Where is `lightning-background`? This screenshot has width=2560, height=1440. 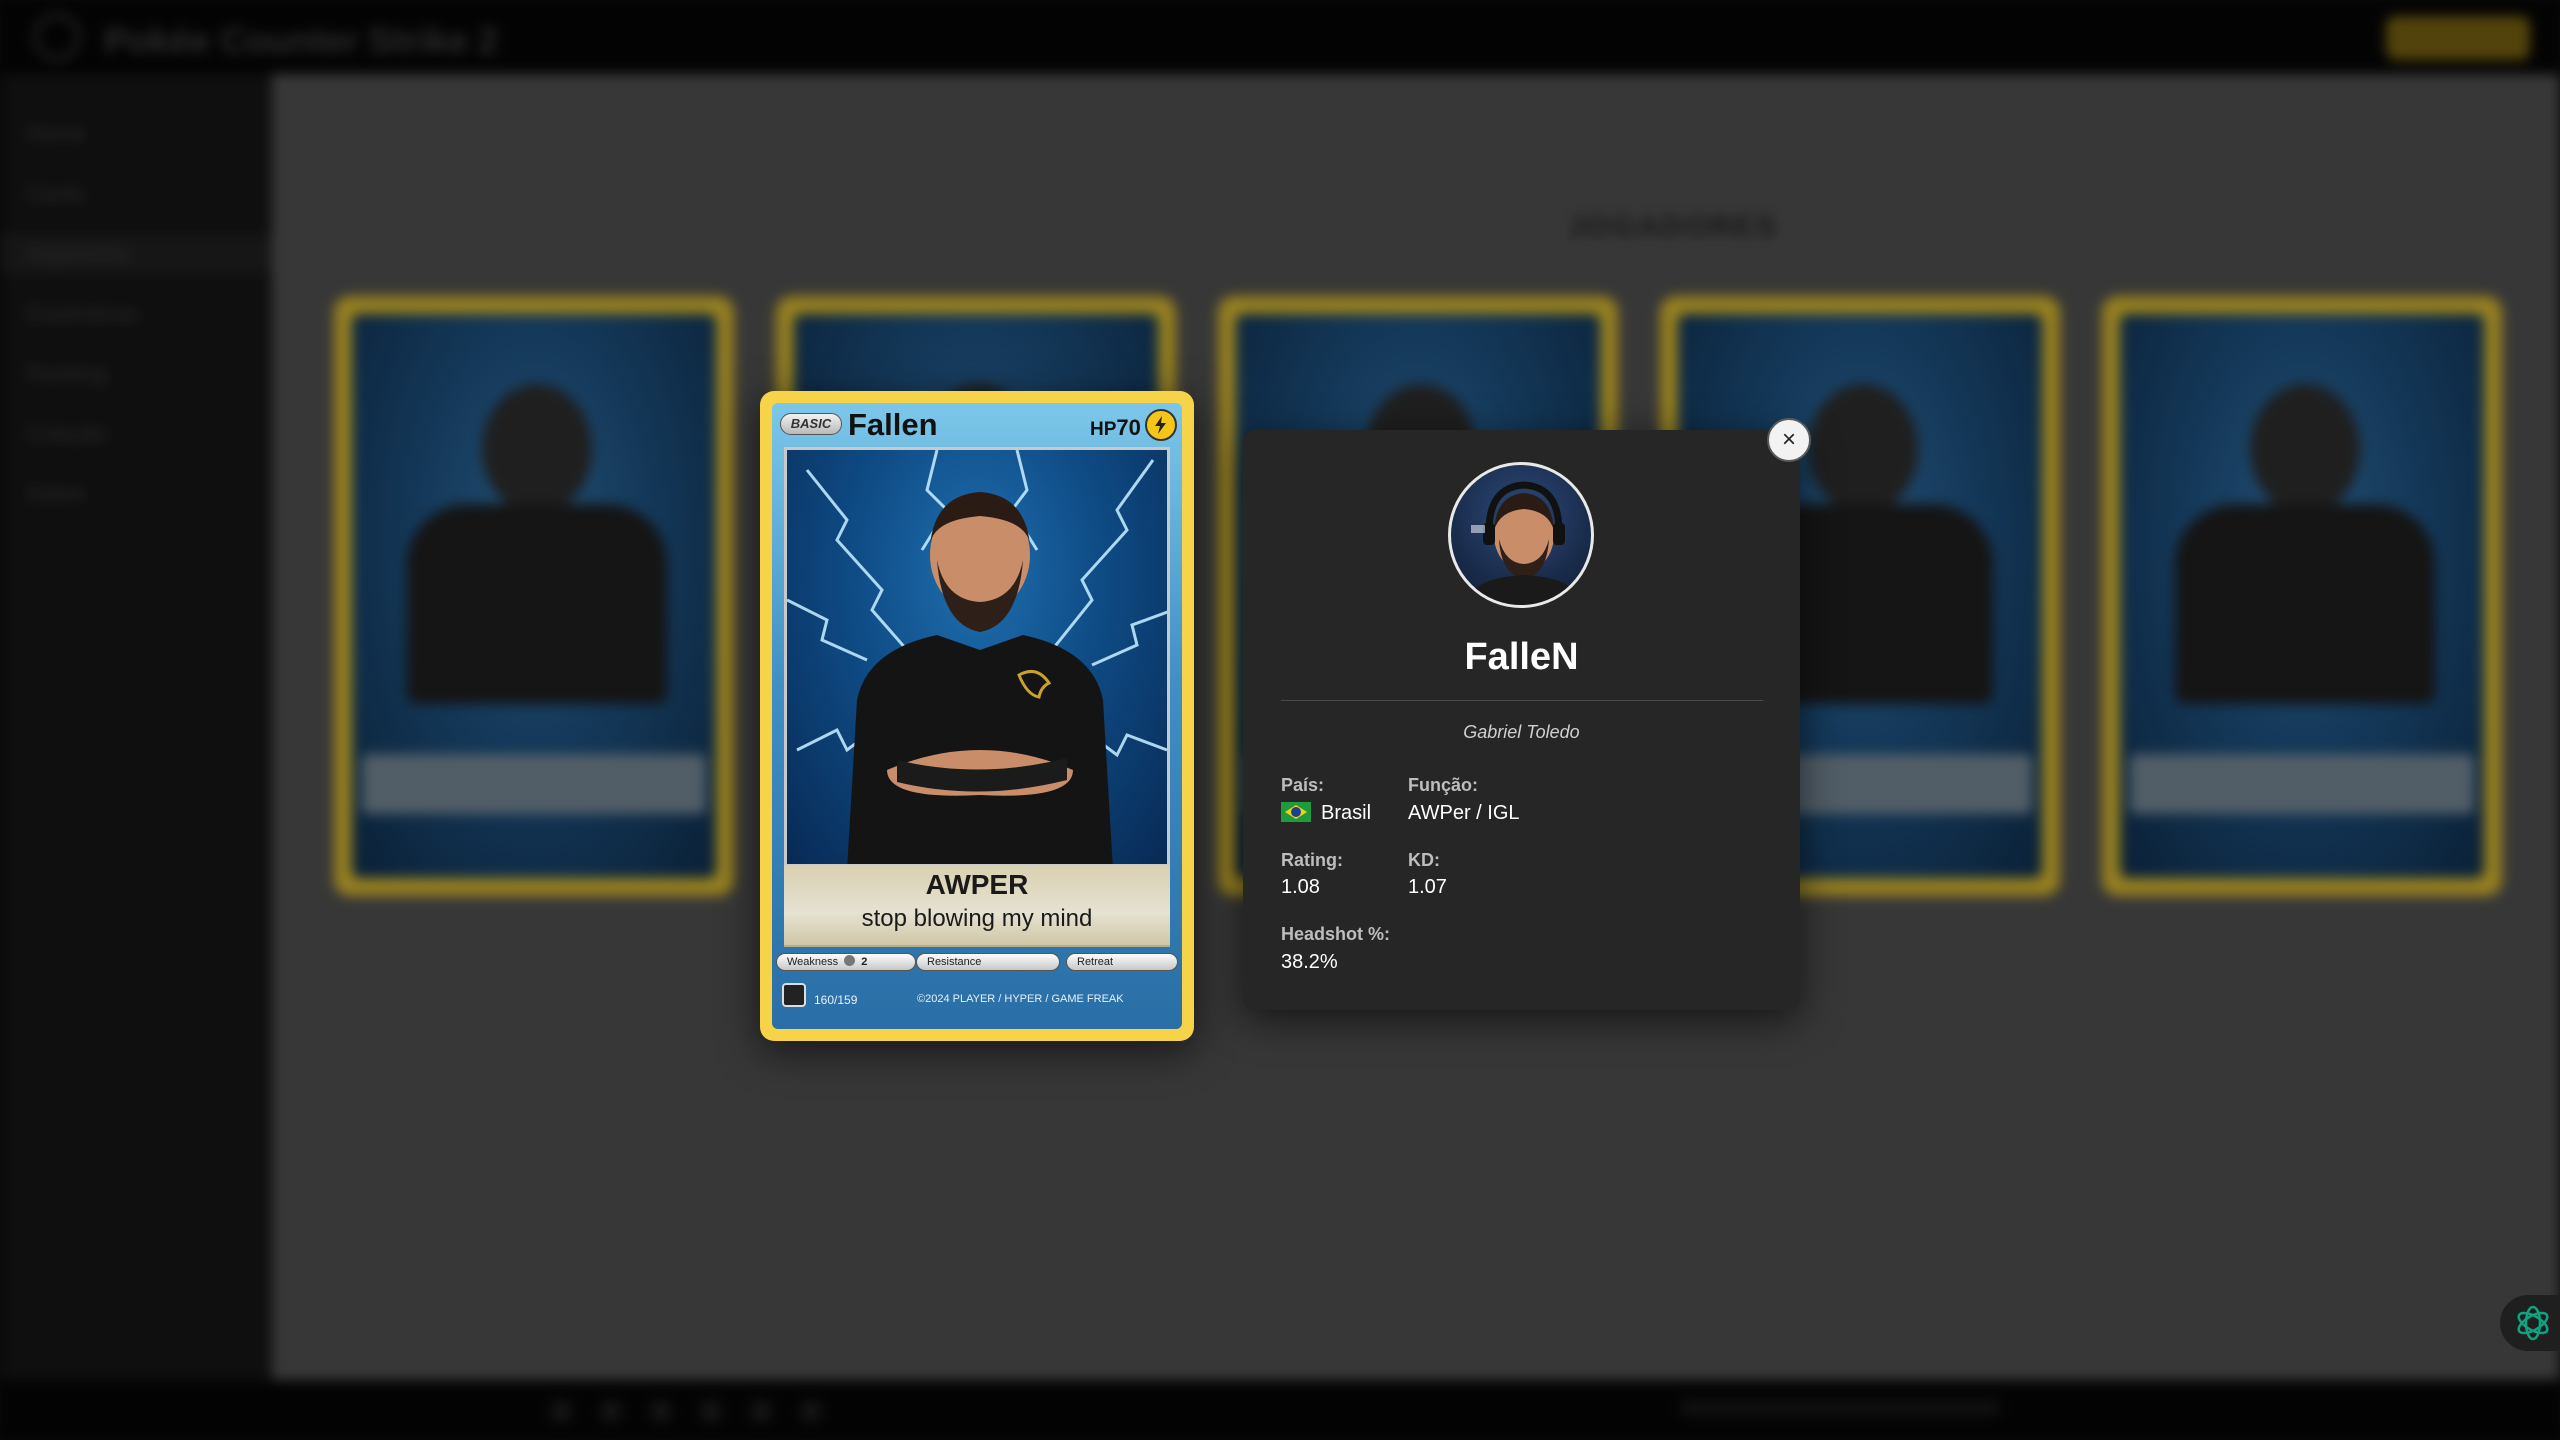
lightning-background is located at coordinates (977, 657).